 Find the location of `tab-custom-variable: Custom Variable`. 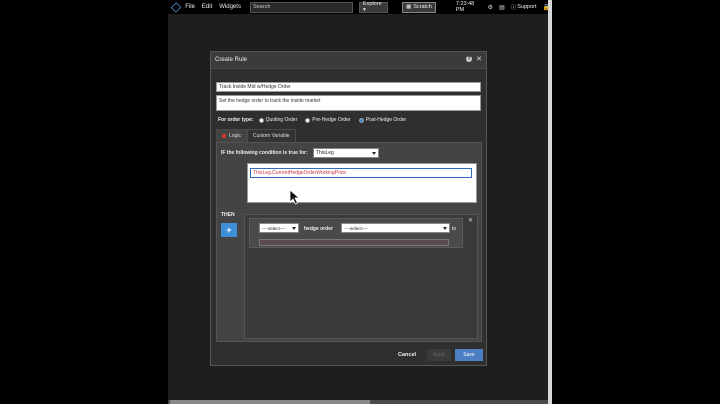

tab-custom-variable: Custom Variable is located at coordinates (271, 135).